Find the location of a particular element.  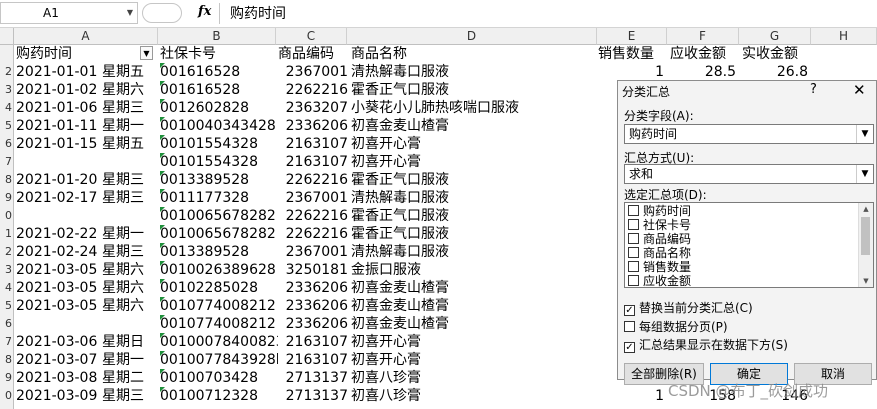

scroll-up-icon: ▲ is located at coordinates (866, 209).